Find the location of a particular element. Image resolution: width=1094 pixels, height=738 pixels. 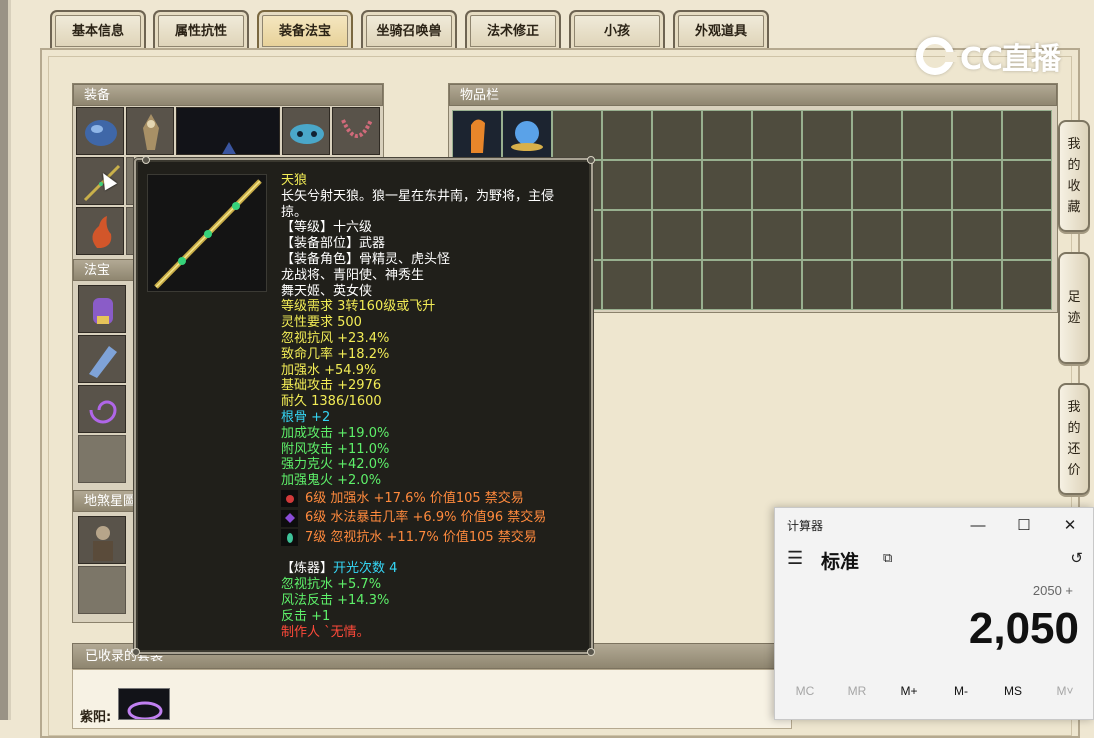

equip-slot-boots is located at coordinates (100, 231).